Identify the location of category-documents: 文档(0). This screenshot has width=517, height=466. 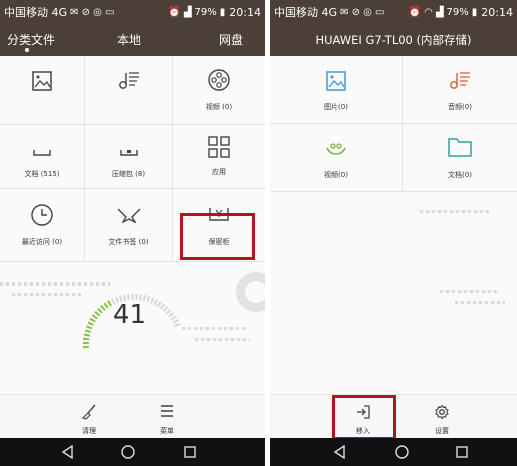
(460, 158).